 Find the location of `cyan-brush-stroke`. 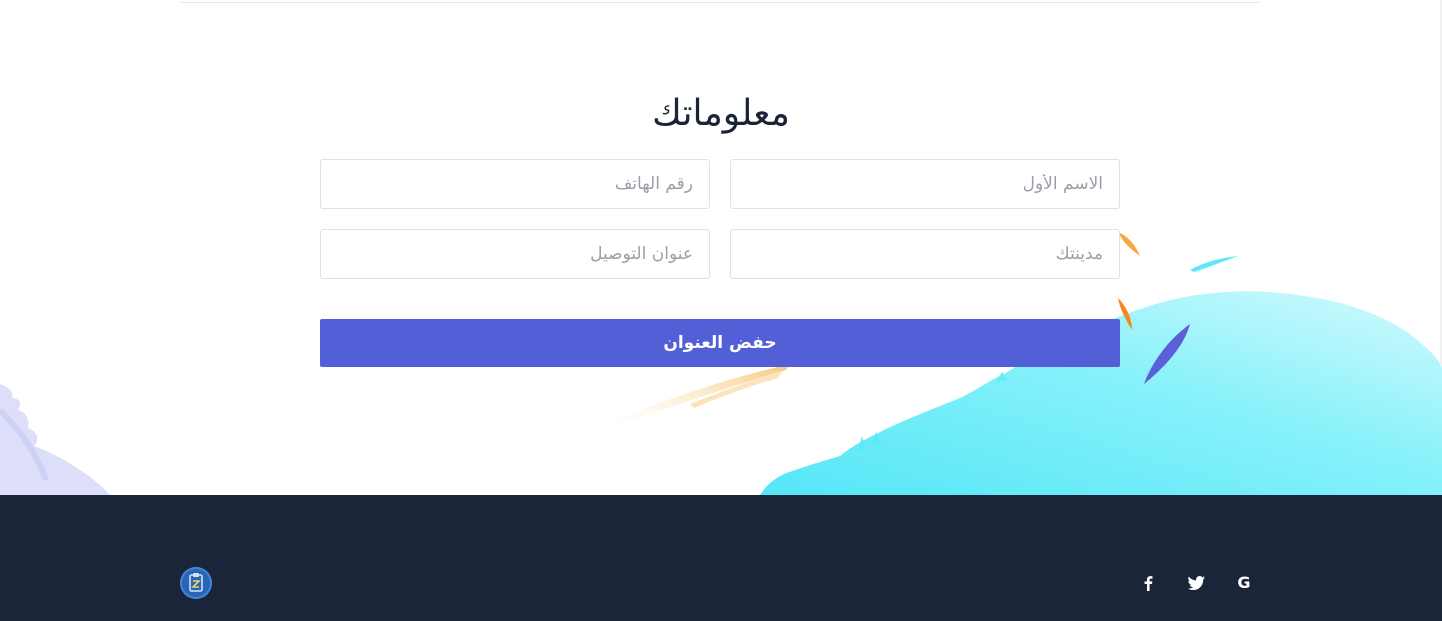

cyan-brush-stroke is located at coordinates (1214, 264).